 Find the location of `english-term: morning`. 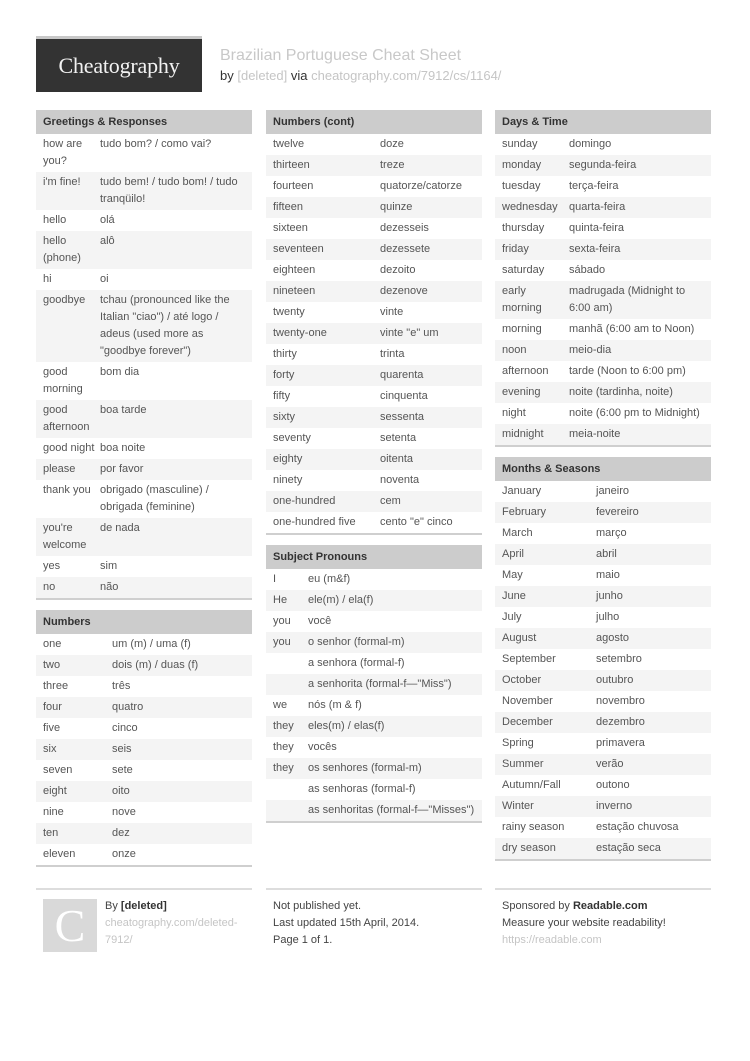

english-term: morning is located at coordinates (522, 329).